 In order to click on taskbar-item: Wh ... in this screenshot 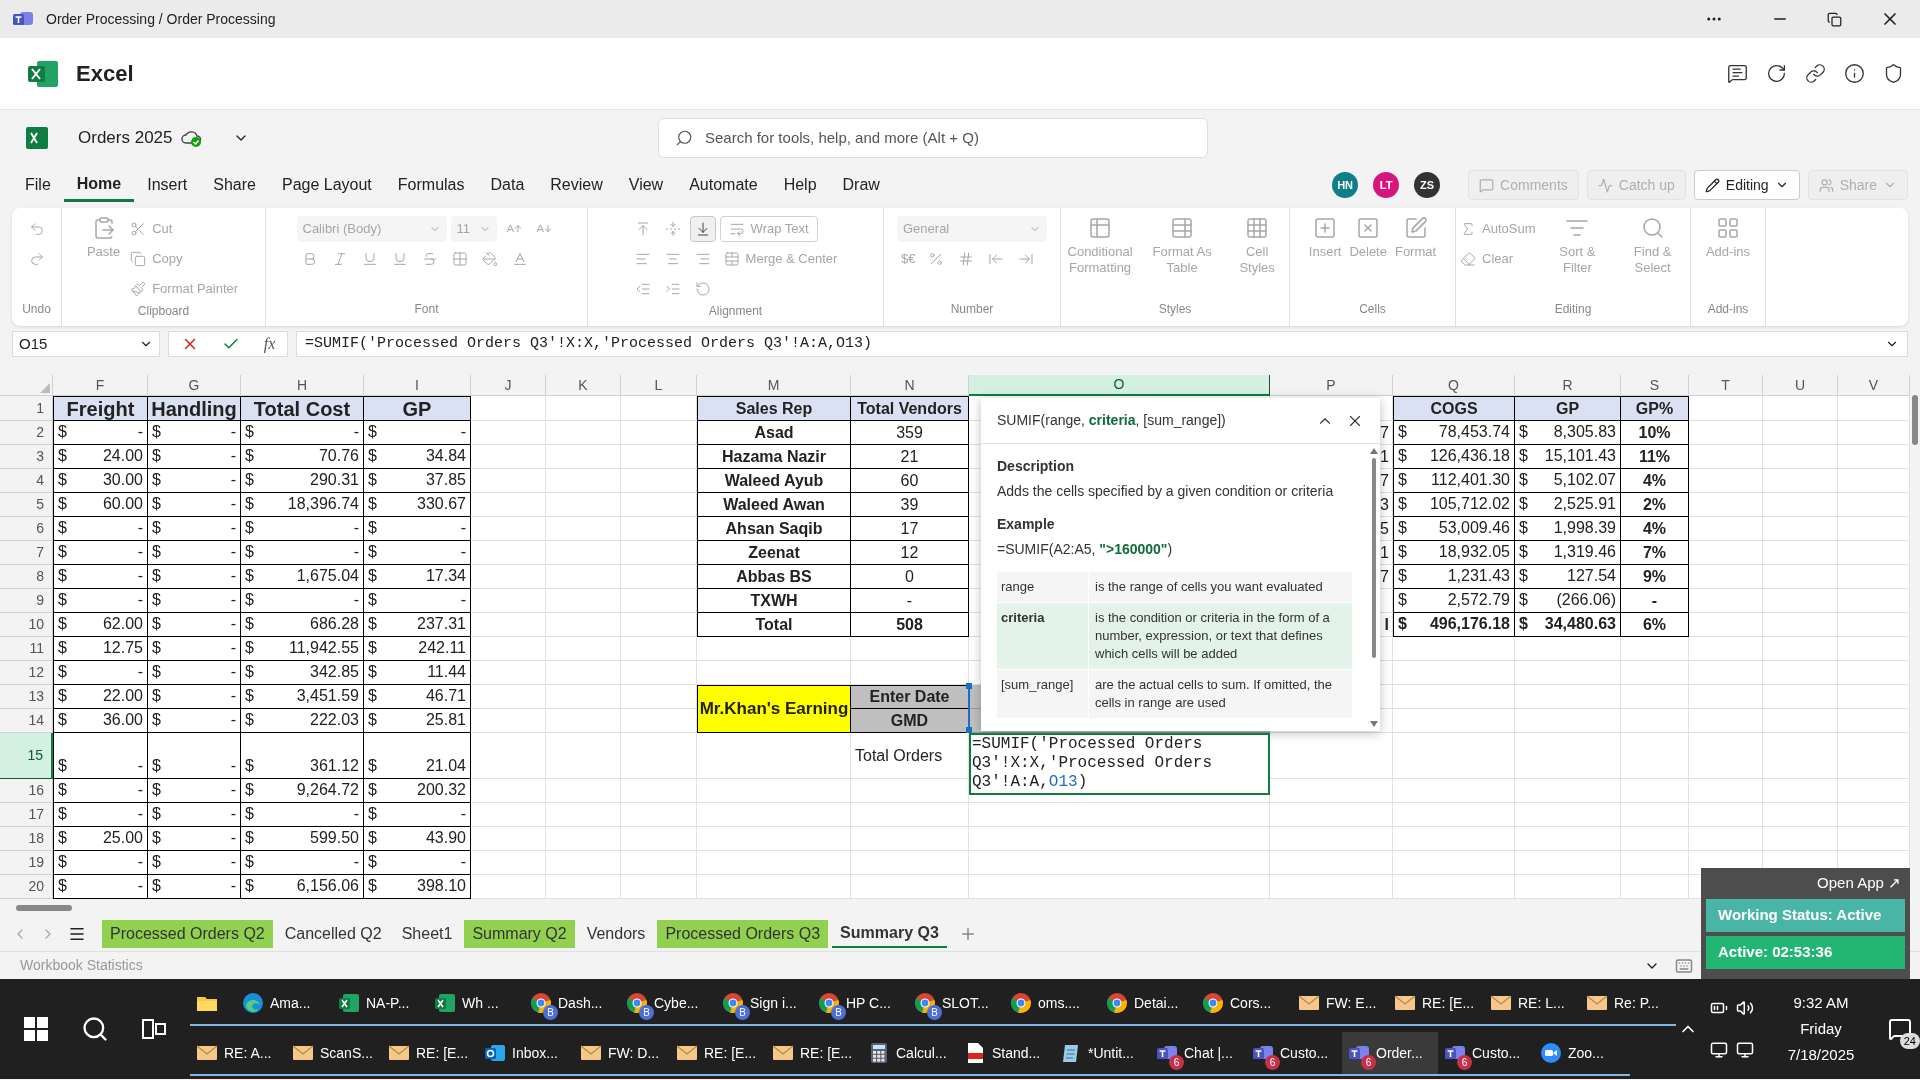, I will do `click(476, 1004)`.